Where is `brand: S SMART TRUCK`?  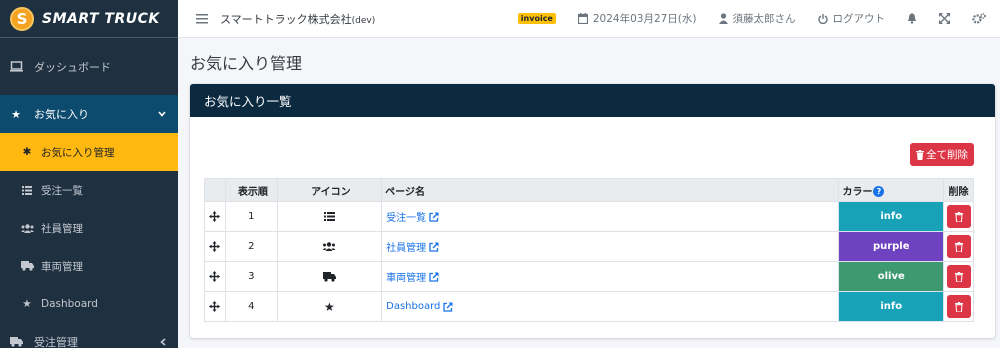
brand: S SMART TRUCK is located at coordinates (89, 19).